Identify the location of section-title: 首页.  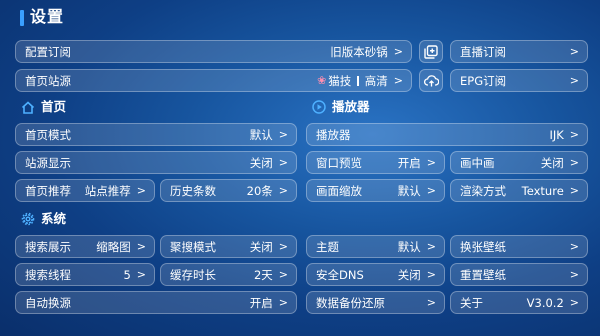
(54, 106).